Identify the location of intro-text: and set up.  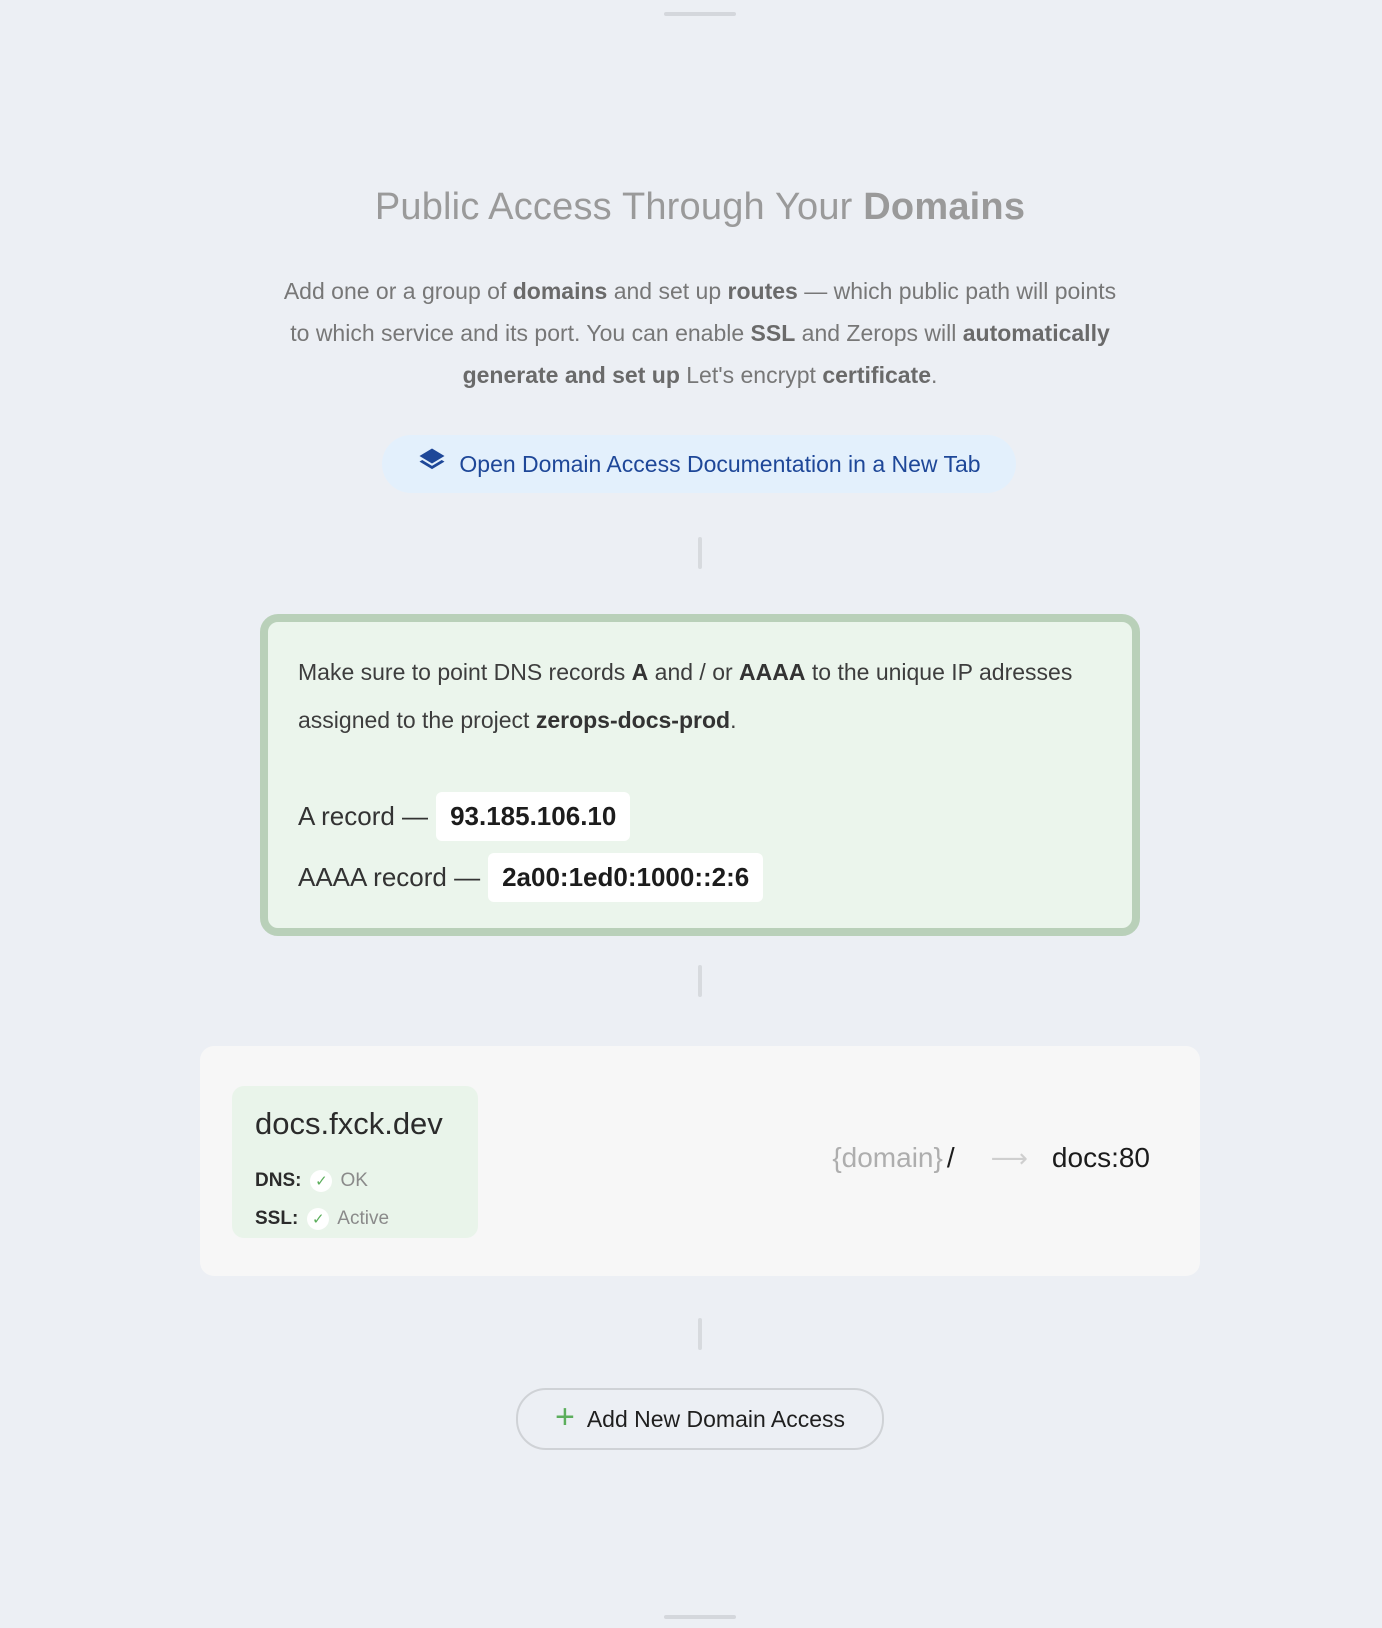
(667, 291).